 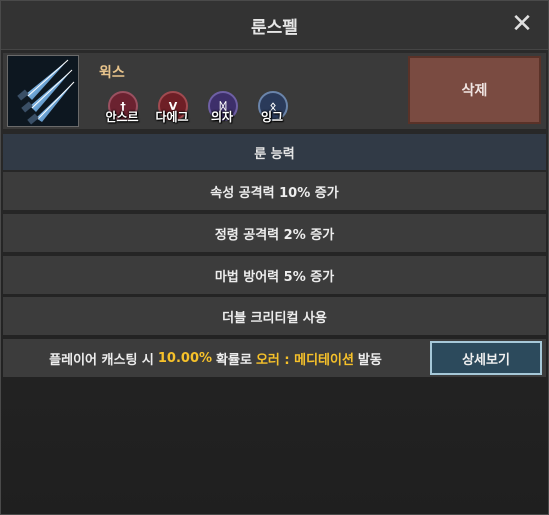 I want to click on delete-button: 삭제, so click(x=474, y=90).